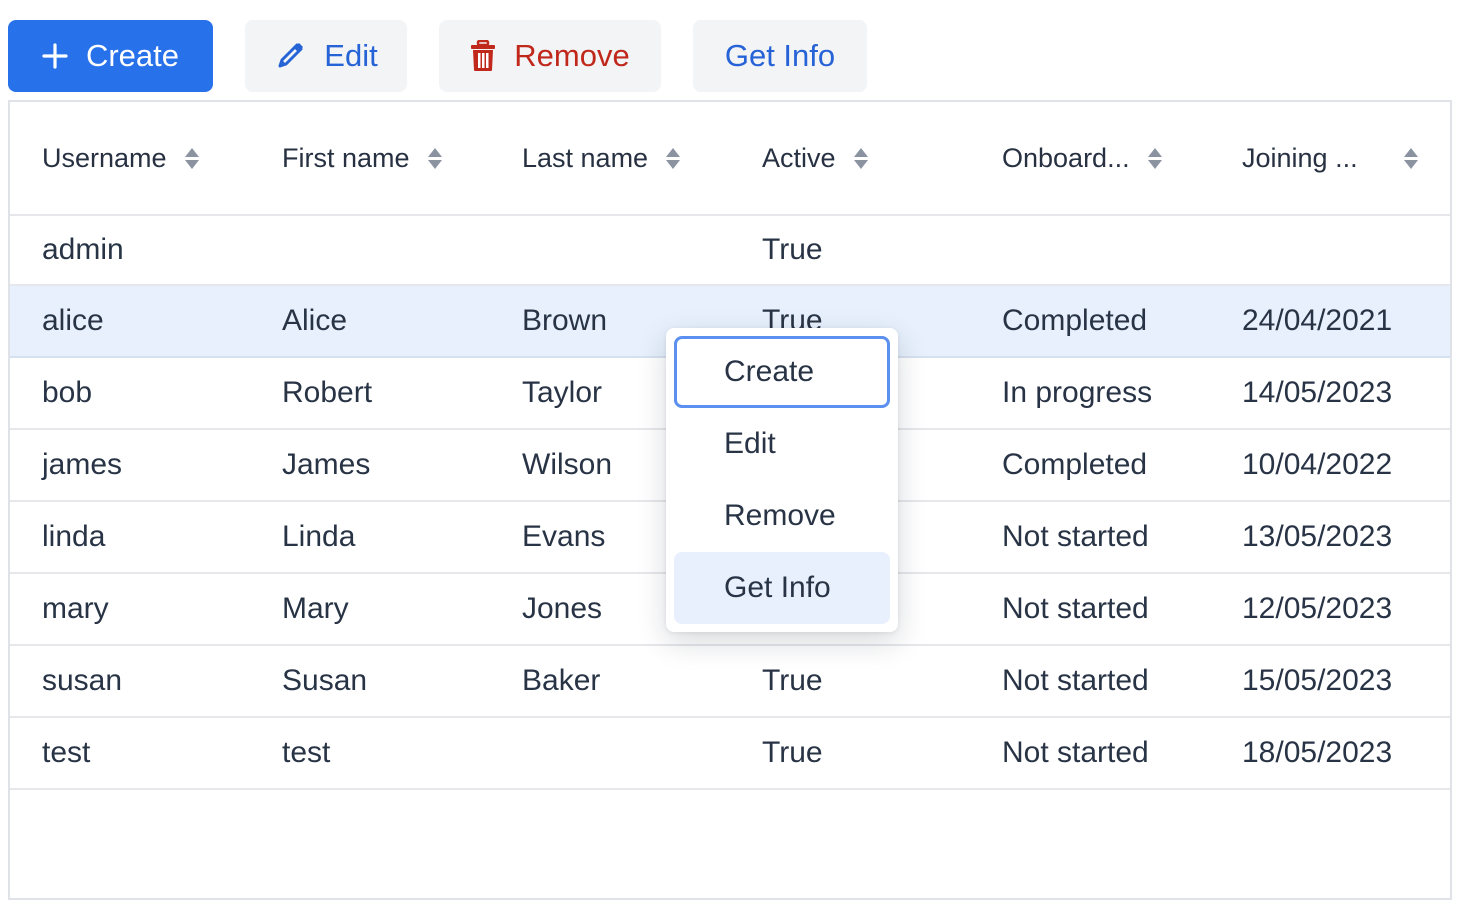 The height and width of the screenshot is (908, 1464). Describe the element at coordinates (483, 56) in the screenshot. I see `trash-icon` at that location.